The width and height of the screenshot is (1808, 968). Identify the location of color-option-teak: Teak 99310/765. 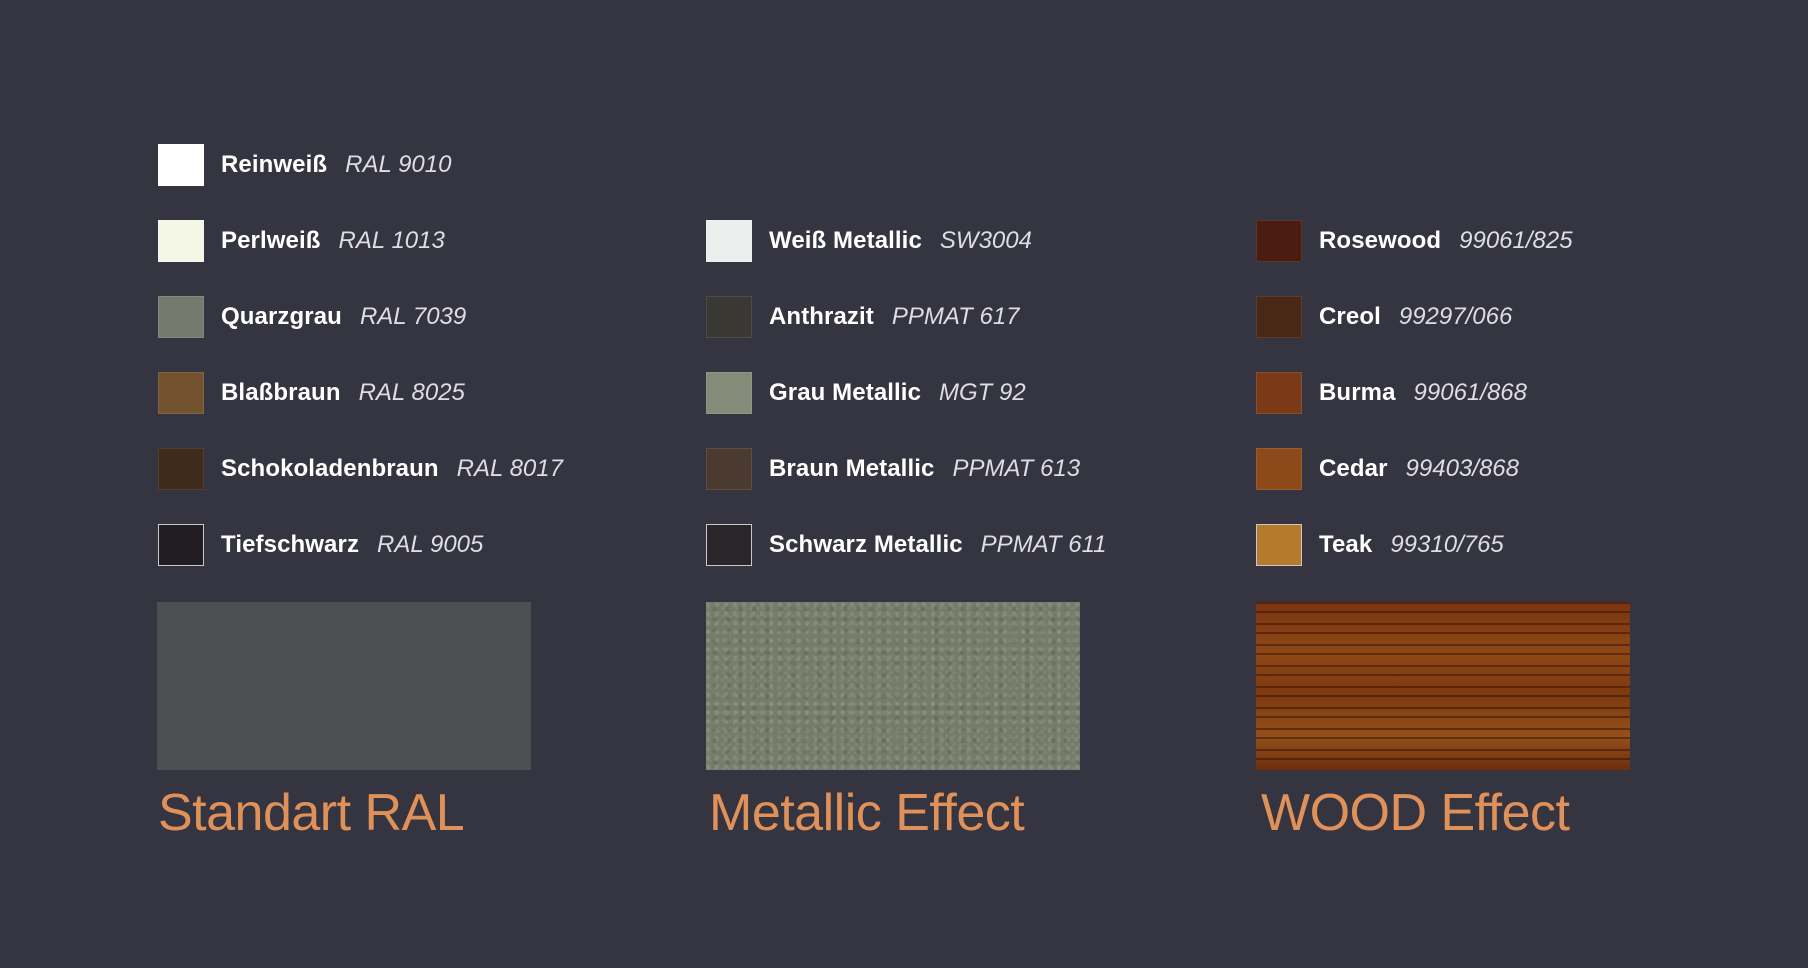
(1516, 545).